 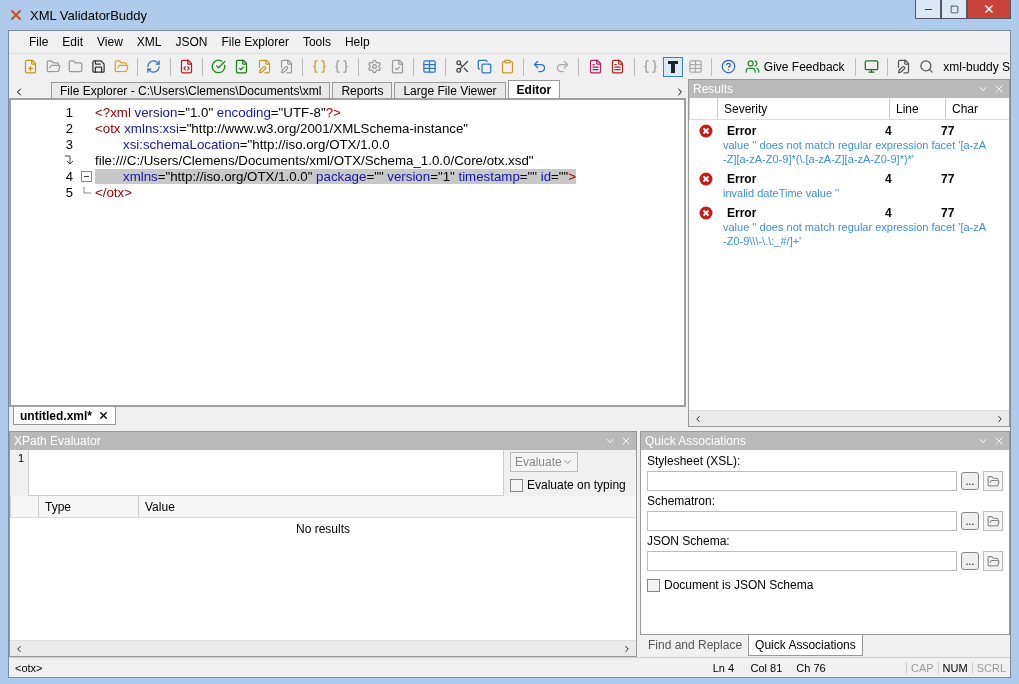 What do you see at coordinates (64, 416) in the screenshot?
I see `document-tab: untitled.xml*` at bounding box center [64, 416].